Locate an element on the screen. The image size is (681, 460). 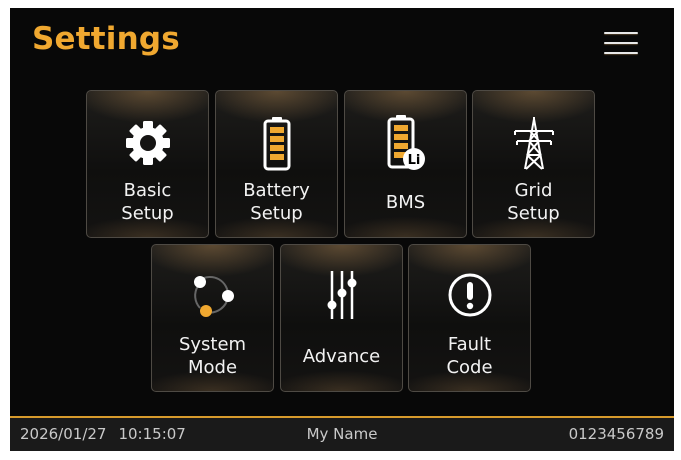
power-tower-icon is located at coordinates (533, 143).